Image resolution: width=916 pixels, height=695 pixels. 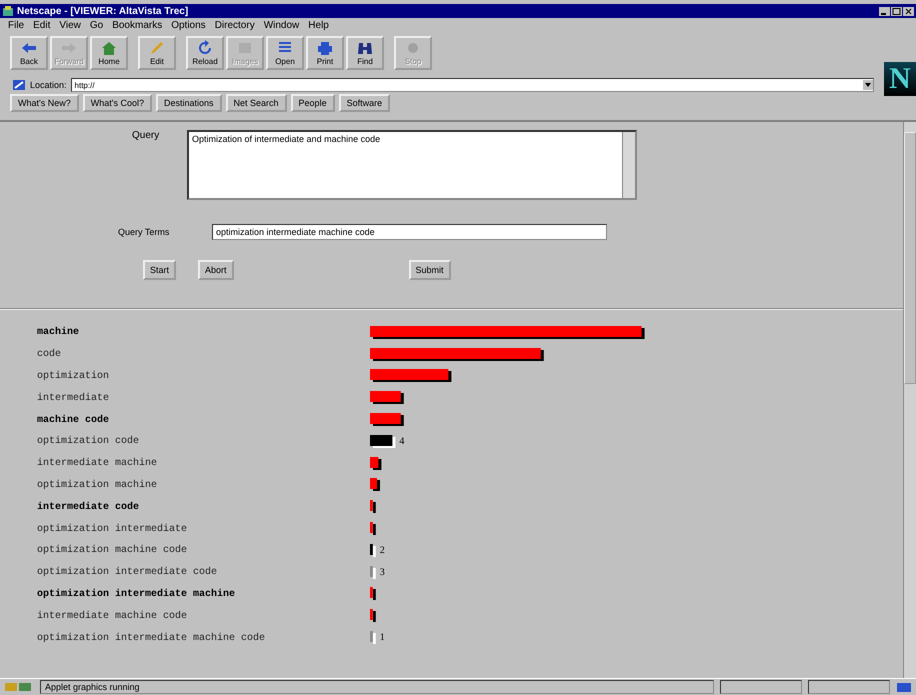 What do you see at coordinates (136, 594) in the screenshot?
I see `term-label: optimization intermediate machine` at bounding box center [136, 594].